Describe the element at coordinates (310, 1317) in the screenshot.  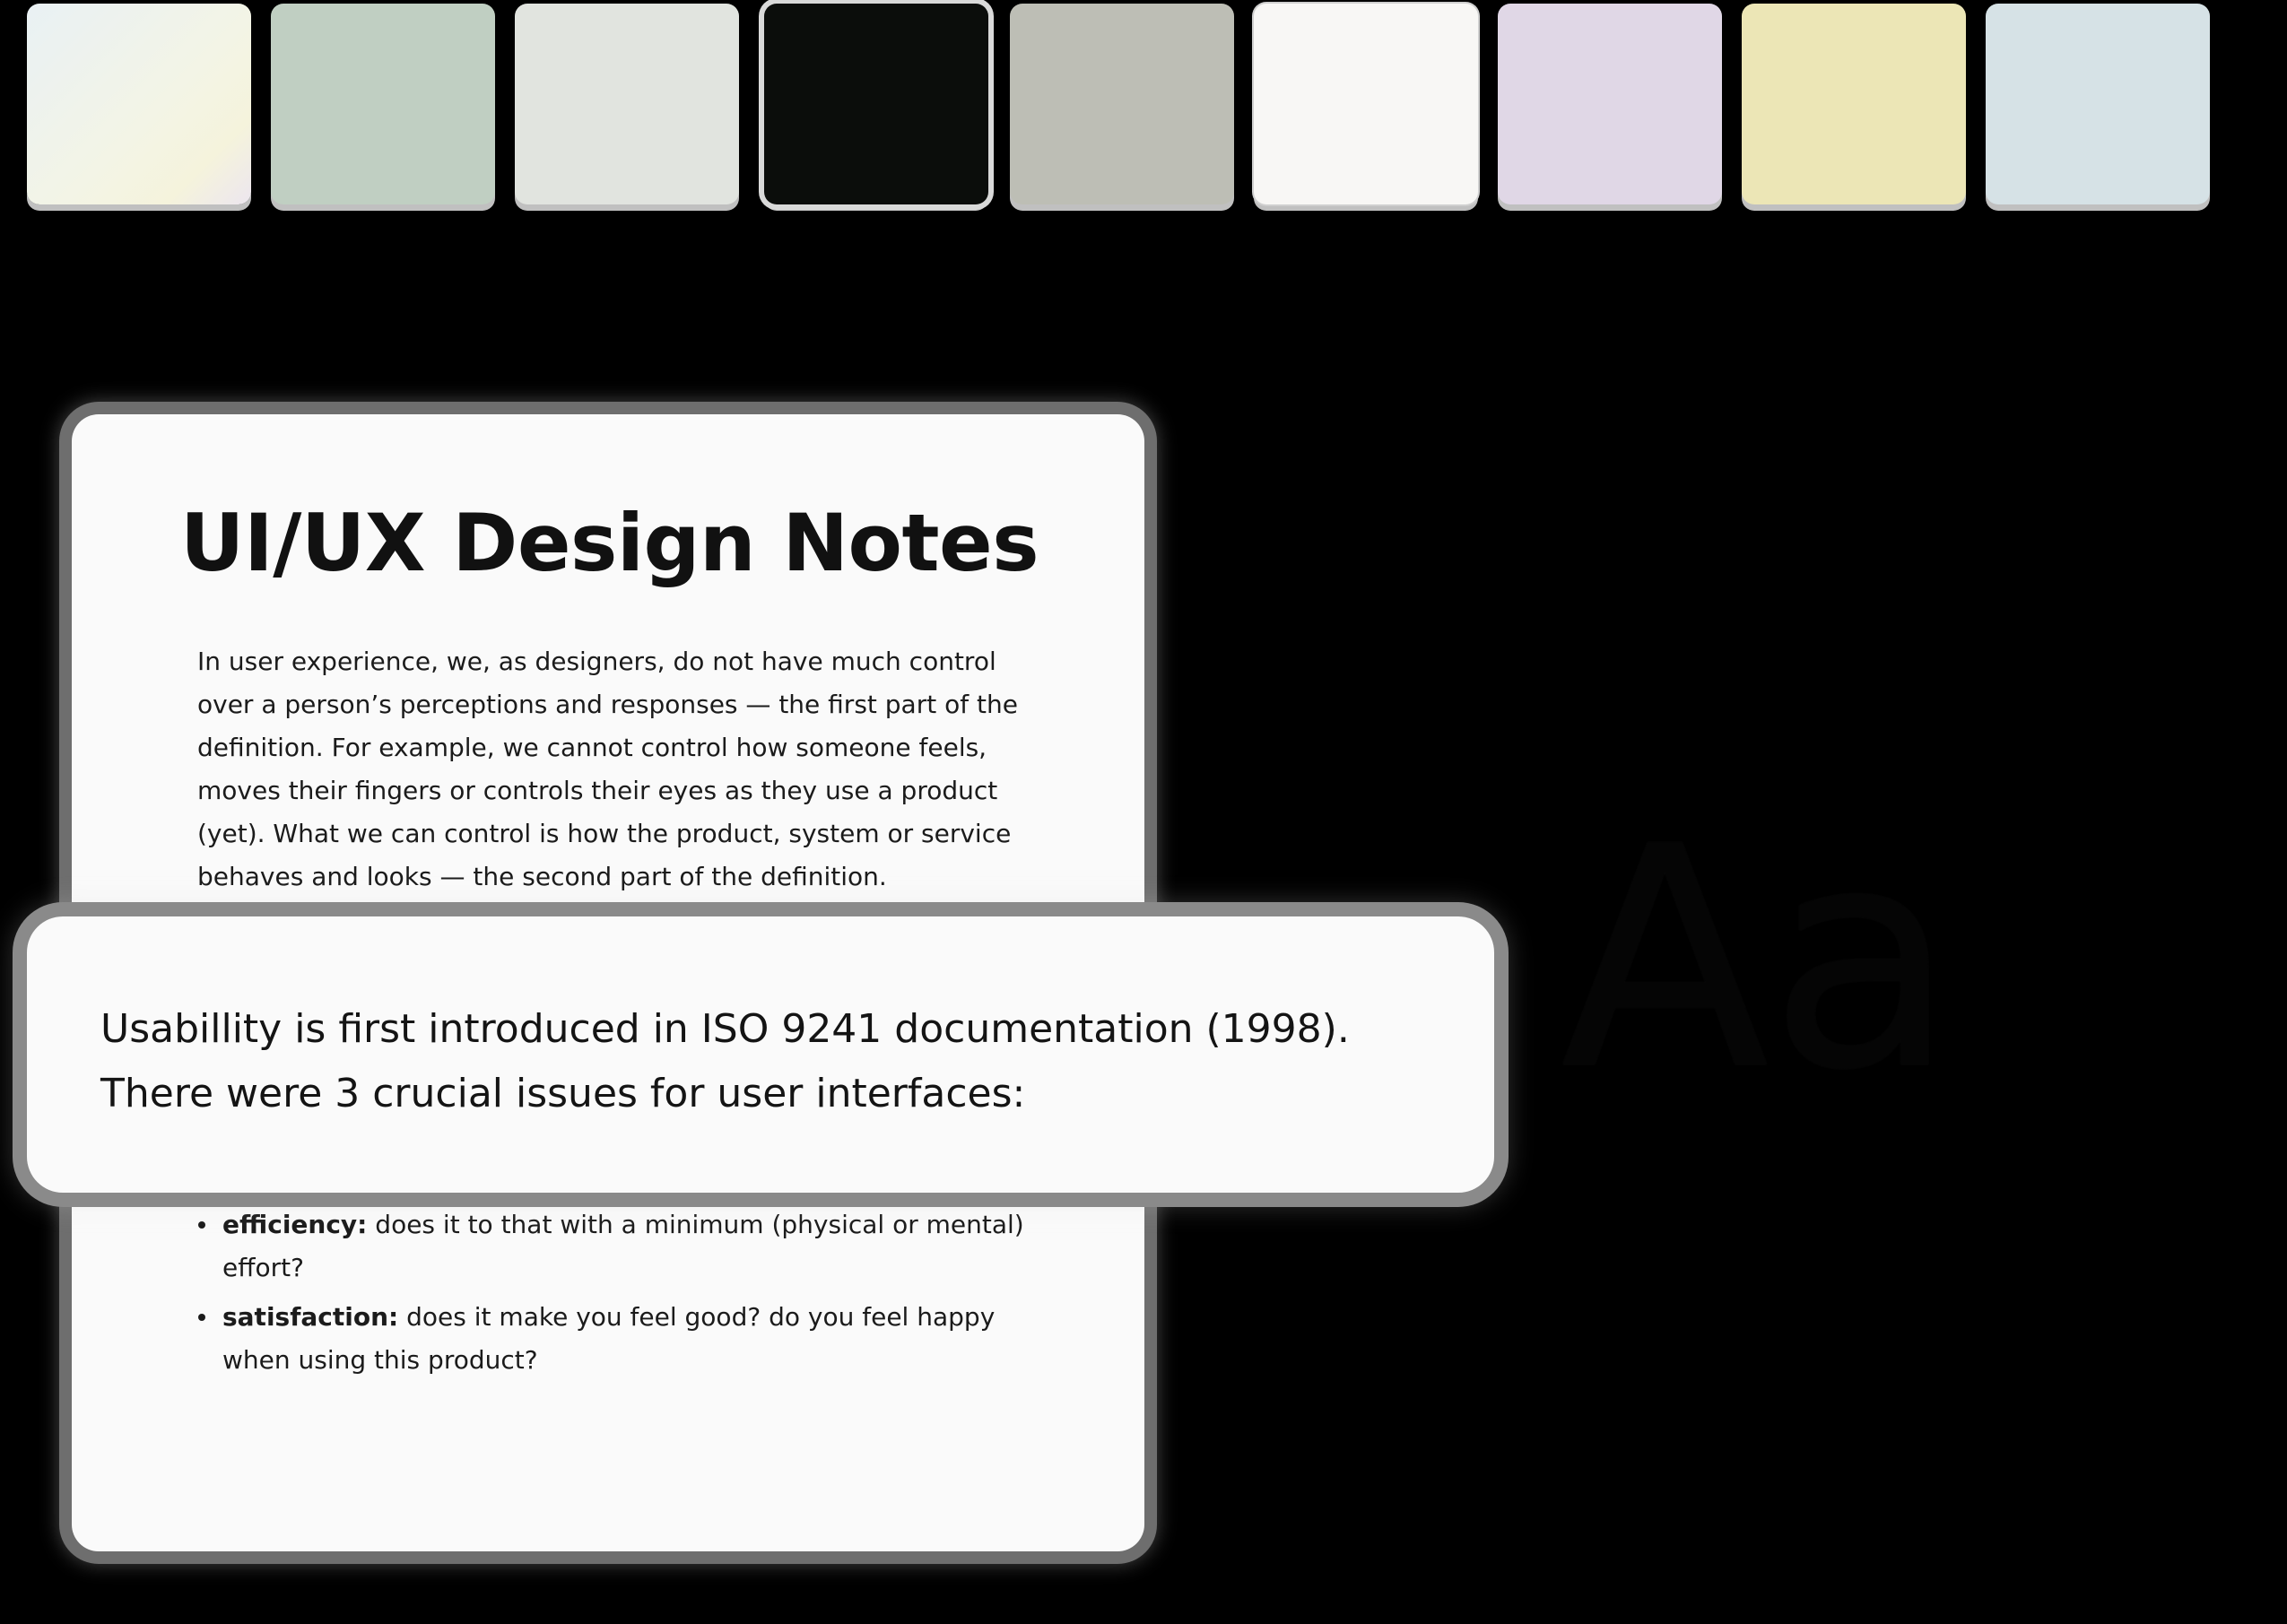
I see `issue-term: satisfaction:` at that location.